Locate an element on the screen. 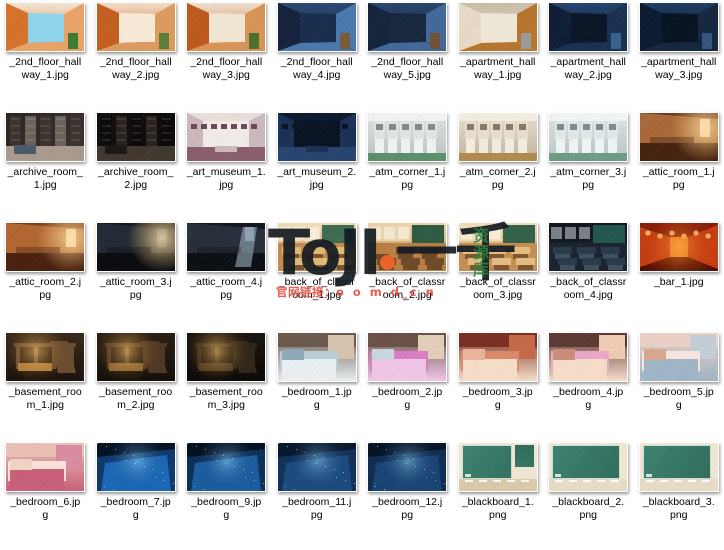  file-item: _blackboard_2.png is located at coordinates (588, 495).